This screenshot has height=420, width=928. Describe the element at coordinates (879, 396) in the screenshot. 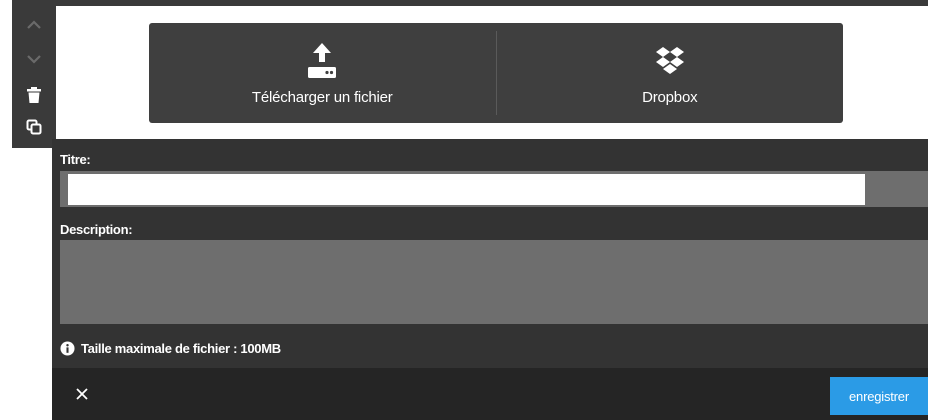

I see `save-button: enregistrer` at that location.